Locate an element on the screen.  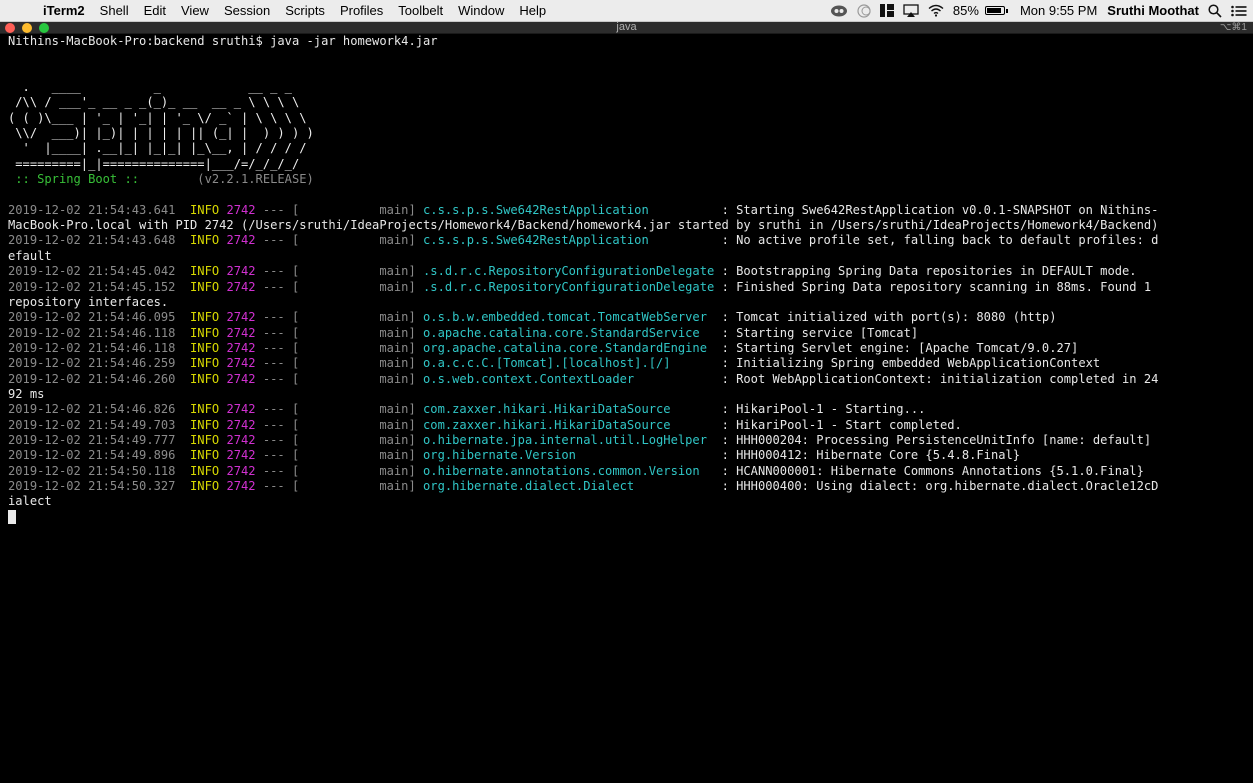
menu-app-iterm2: iTerm2 is located at coordinates (64, 10).